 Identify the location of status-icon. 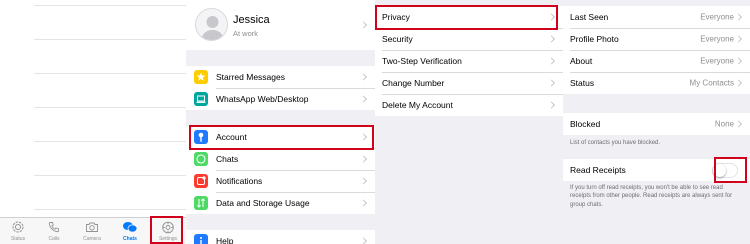
(18, 227).